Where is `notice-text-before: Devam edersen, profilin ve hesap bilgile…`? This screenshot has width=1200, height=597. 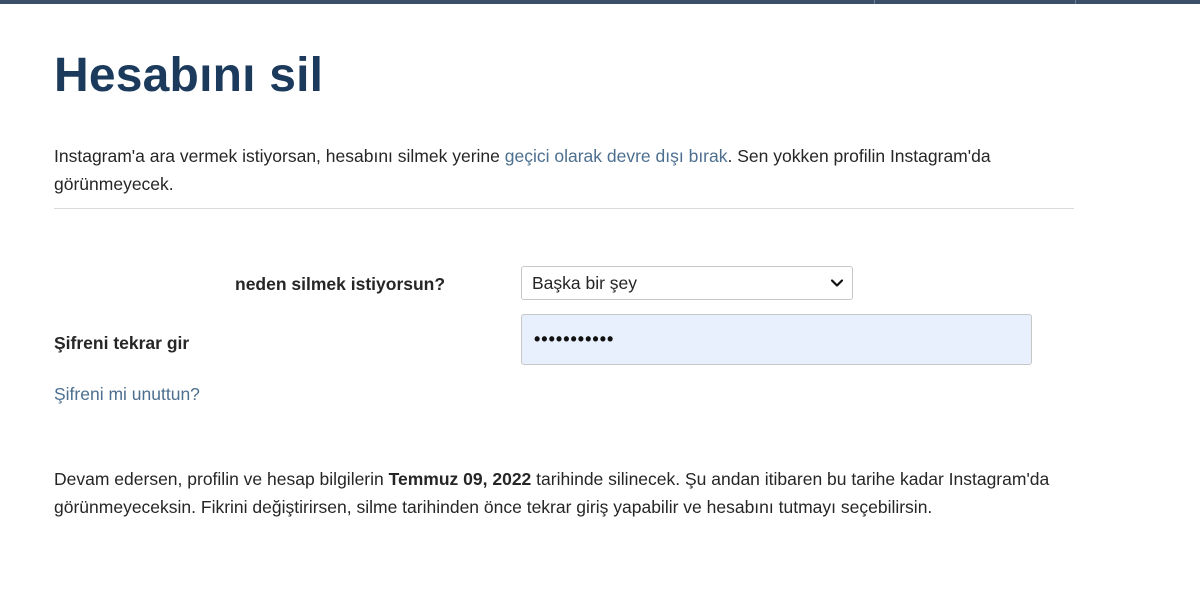
notice-text-before: Devam edersen, profilin ve hesap bilgile… is located at coordinates (221, 479).